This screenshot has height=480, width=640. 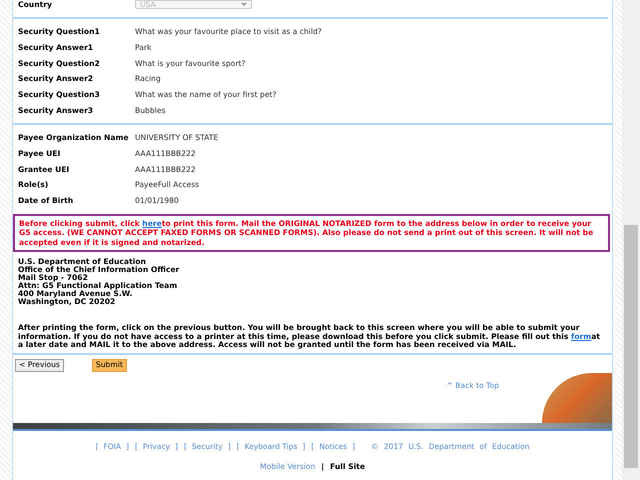 I want to click on caret-icon, so click(x=244, y=4).